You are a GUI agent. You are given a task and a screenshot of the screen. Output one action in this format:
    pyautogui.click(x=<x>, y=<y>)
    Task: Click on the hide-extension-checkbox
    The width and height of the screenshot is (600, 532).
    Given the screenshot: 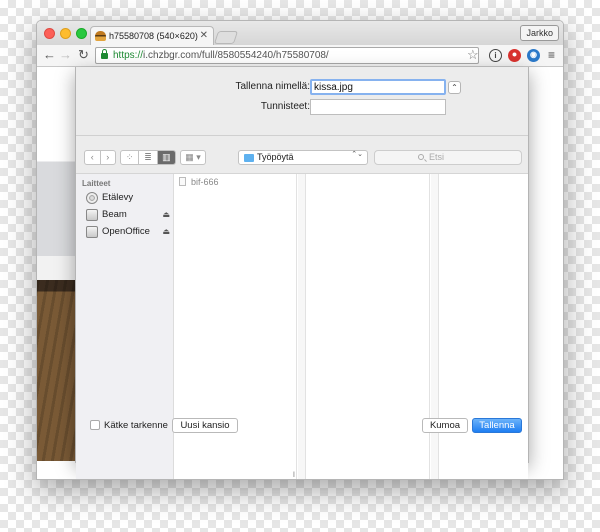 What is the action you would take?
    pyautogui.click(x=95, y=425)
    